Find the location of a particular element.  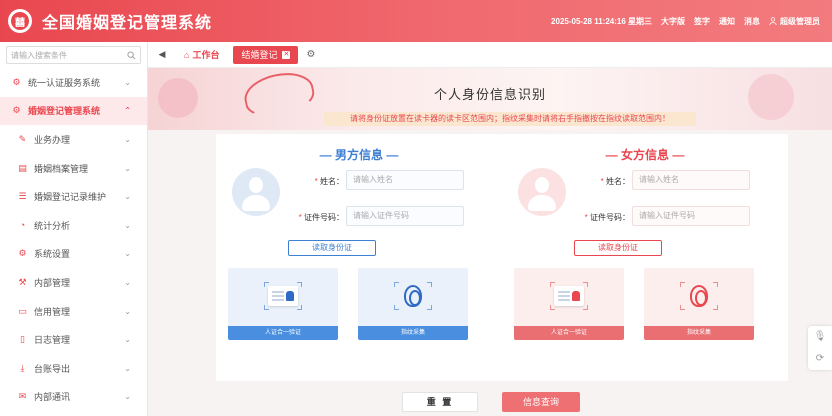

datetime: 2025-05-28 11:24:16 星期三 is located at coordinates (601, 21).